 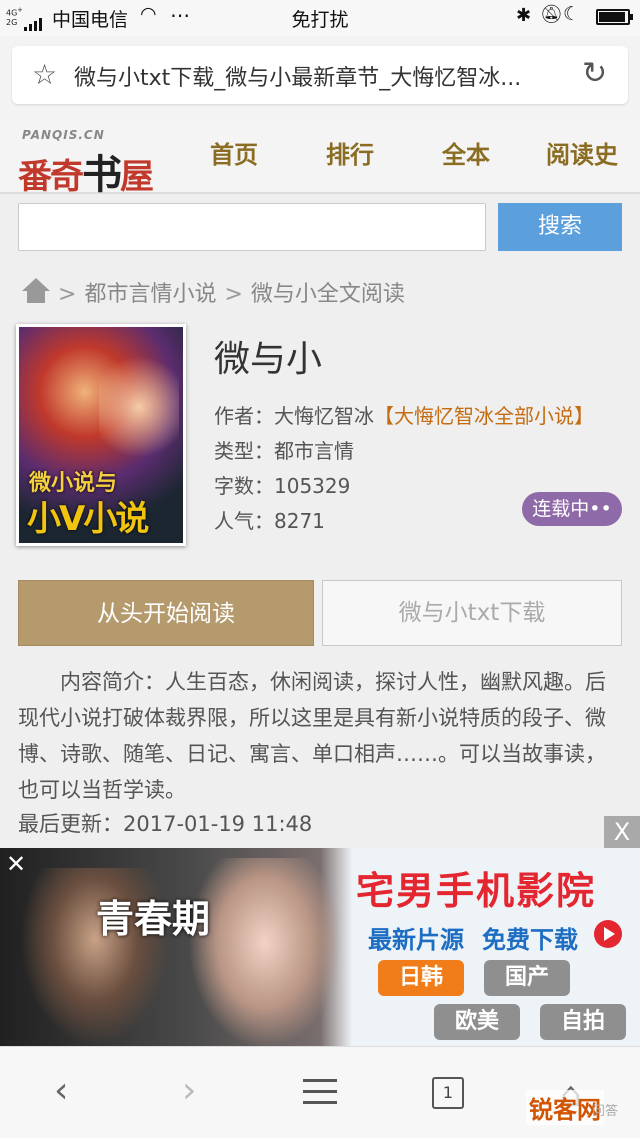 I want to click on site-header: PANQIS.CN 番奇书屋 首页 排行 全本 阅读史, so click(x=320, y=158).